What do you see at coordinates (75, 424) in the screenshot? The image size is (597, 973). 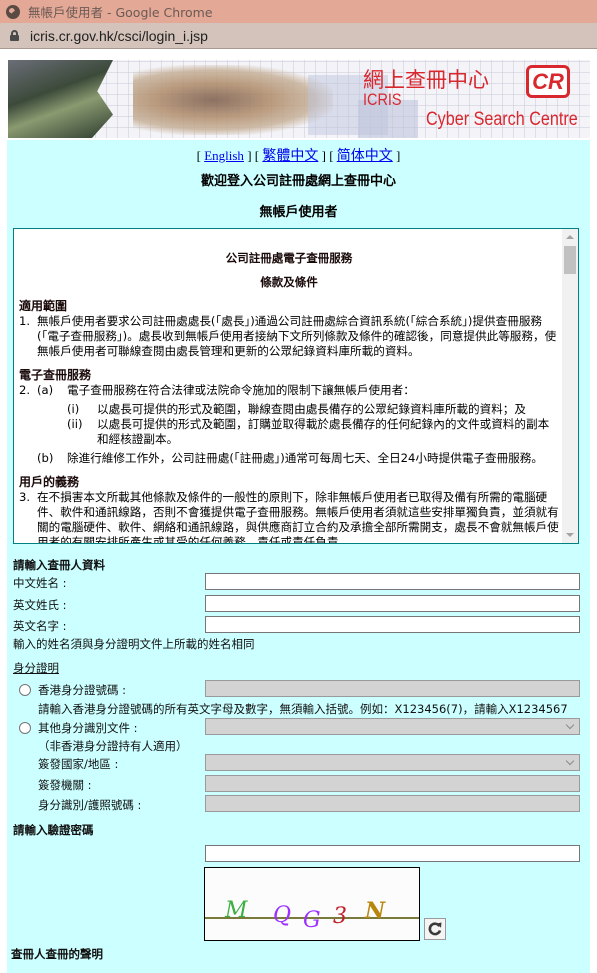 I see `clause-label: (ii)` at bounding box center [75, 424].